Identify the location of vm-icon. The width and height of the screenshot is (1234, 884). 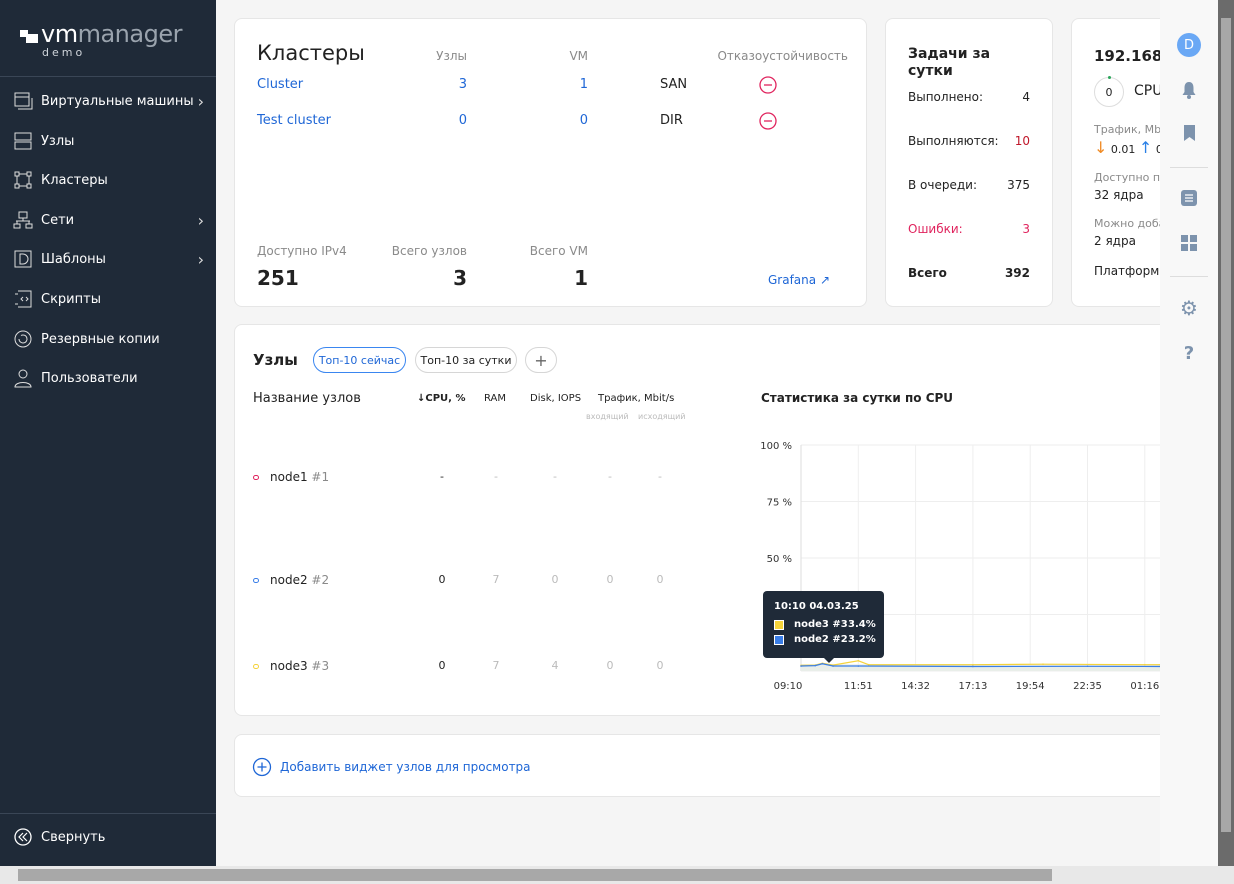
(23, 101).